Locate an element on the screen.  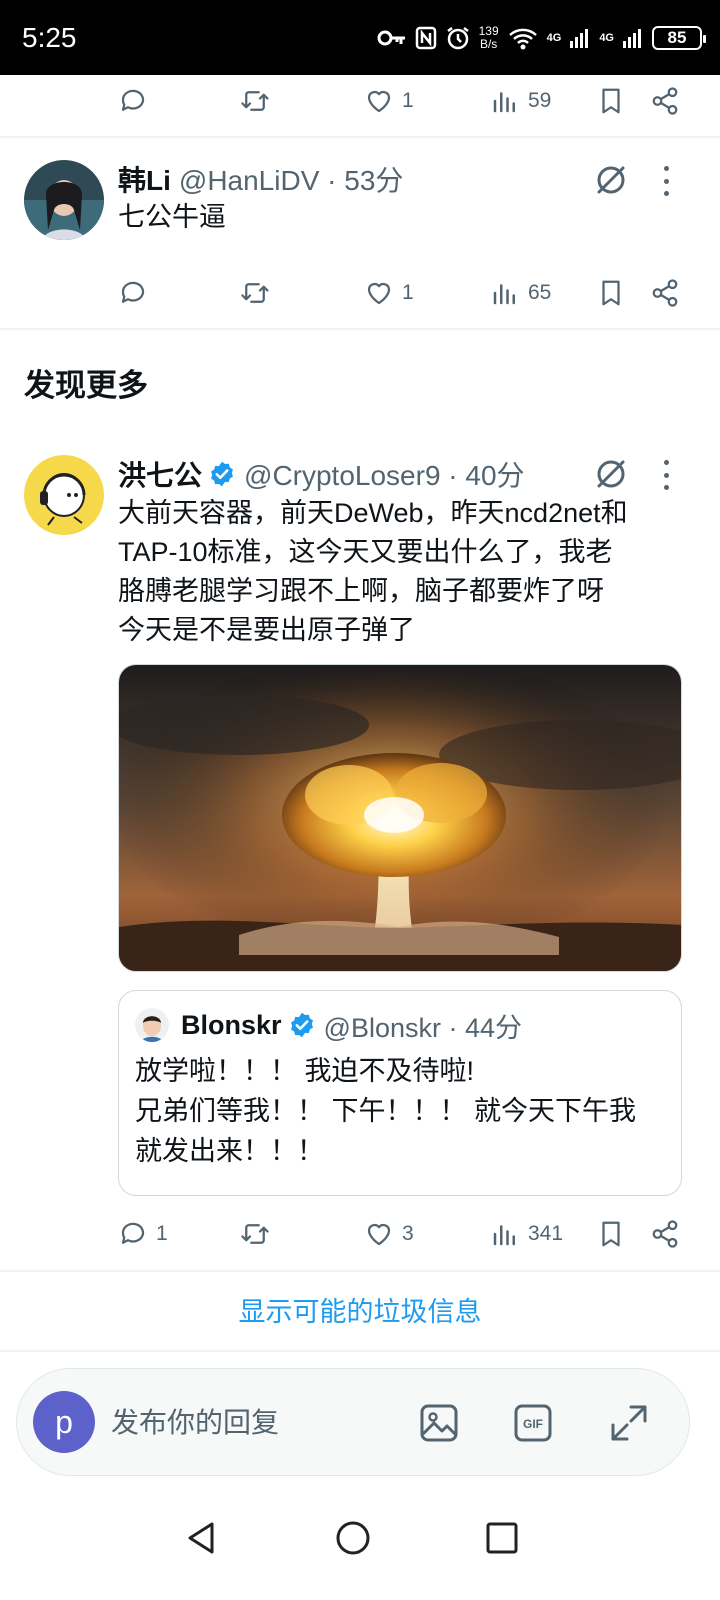
status-icons: 139 B/s 4G 4G 85 is located at coordinates (541, 38).